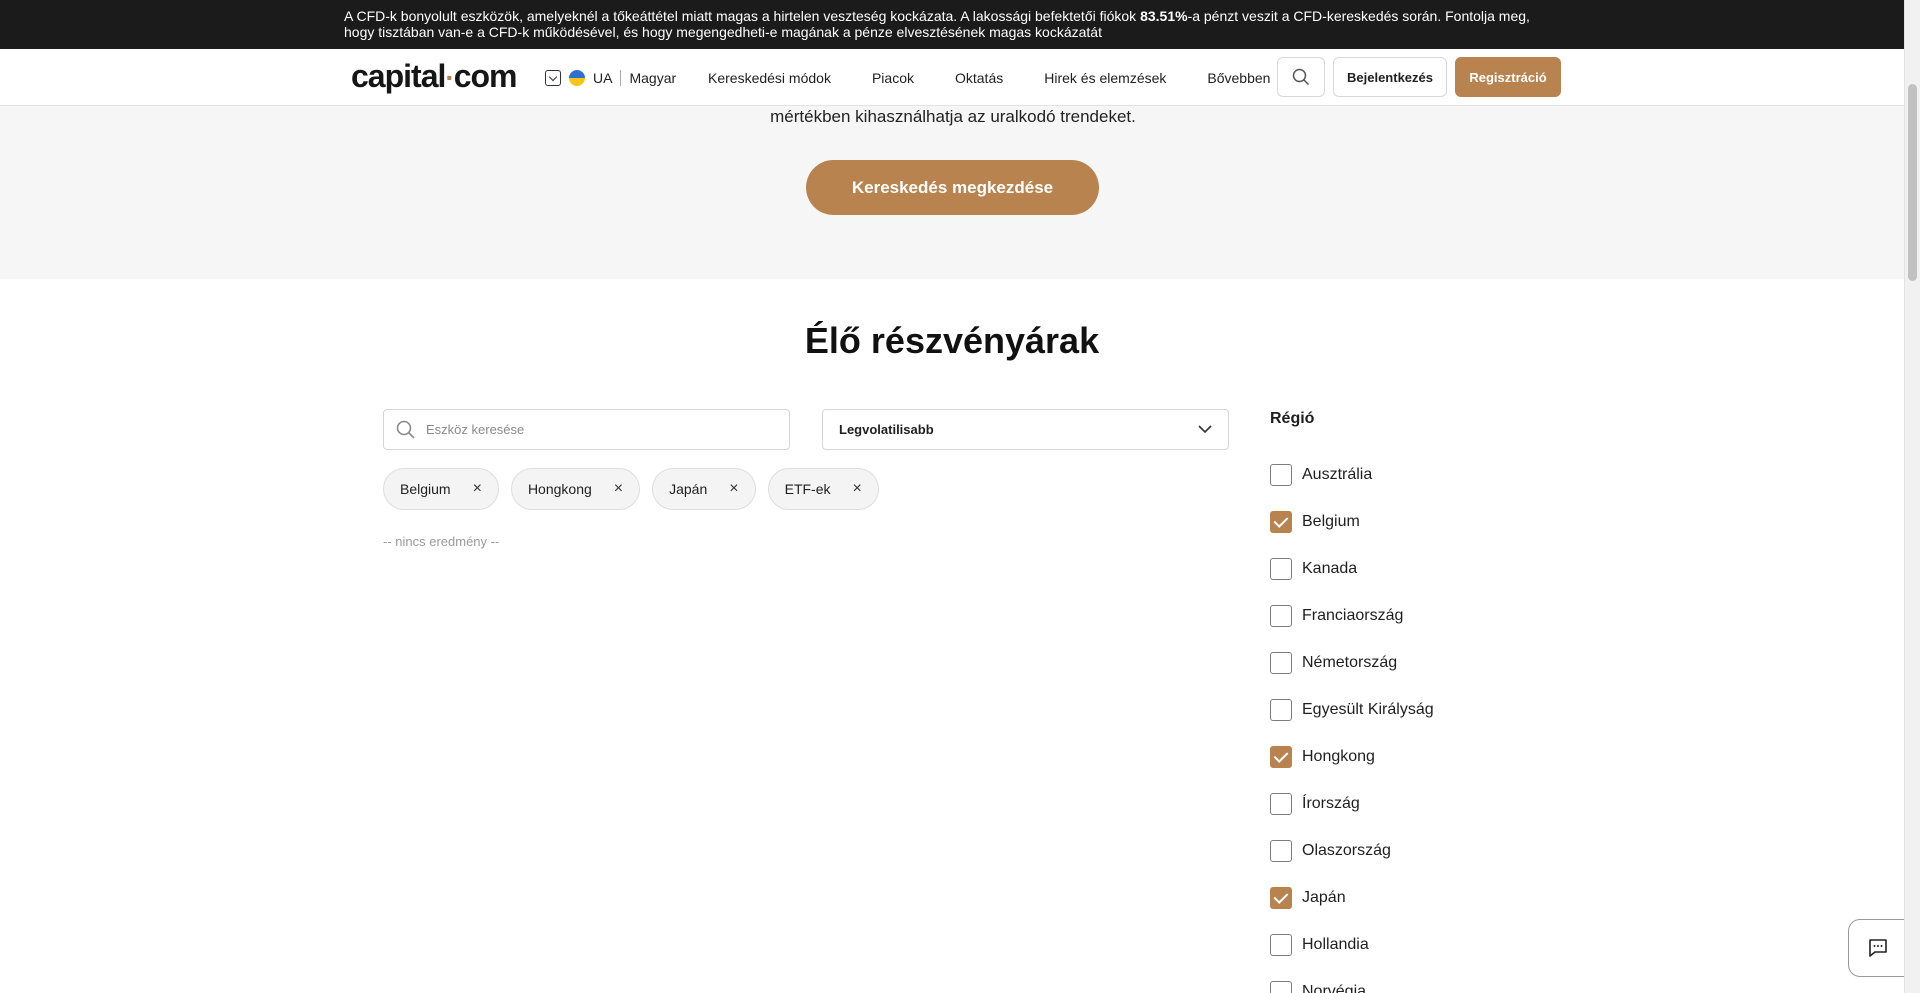 The height and width of the screenshot is (993, 1920). Describe the element at coordinates (577, 78) in the screenshot. I see `ukraine-flag-icon` at that location.